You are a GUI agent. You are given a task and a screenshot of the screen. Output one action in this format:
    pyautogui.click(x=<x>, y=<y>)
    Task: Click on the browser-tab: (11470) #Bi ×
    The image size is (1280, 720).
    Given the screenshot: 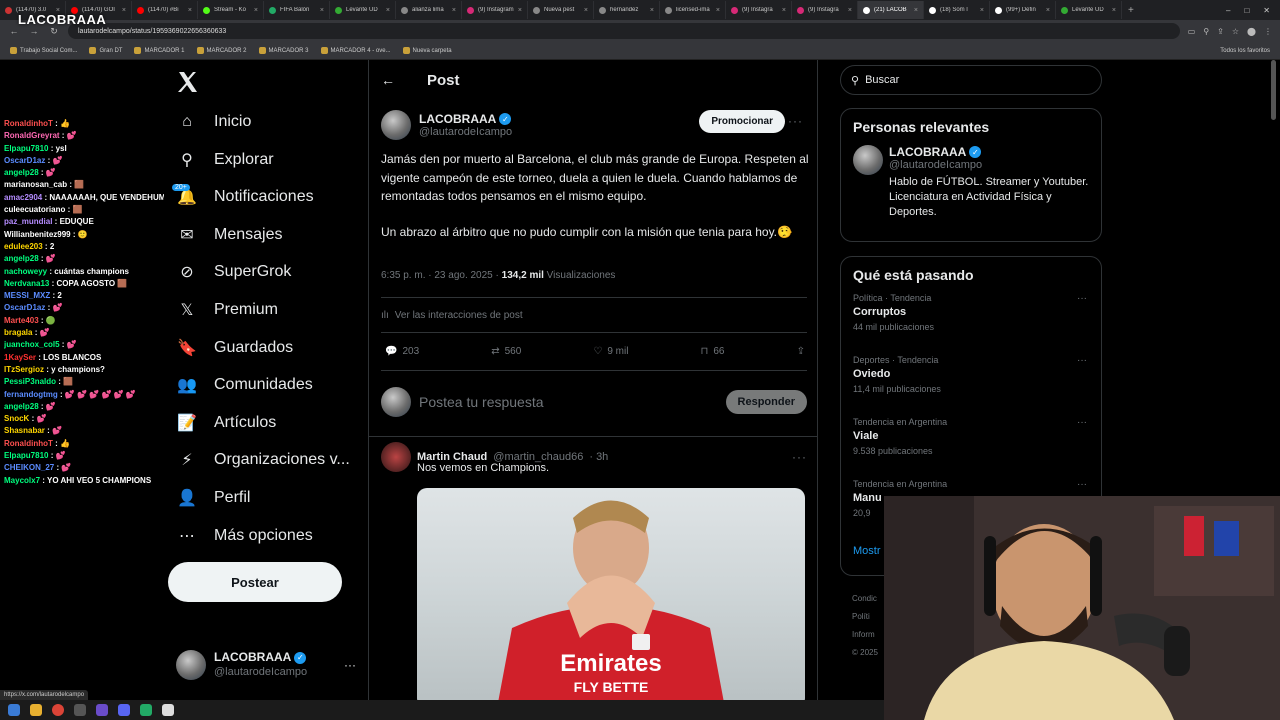 What is the action you would take?
    pyautogui.click(x=165, y=10)
    